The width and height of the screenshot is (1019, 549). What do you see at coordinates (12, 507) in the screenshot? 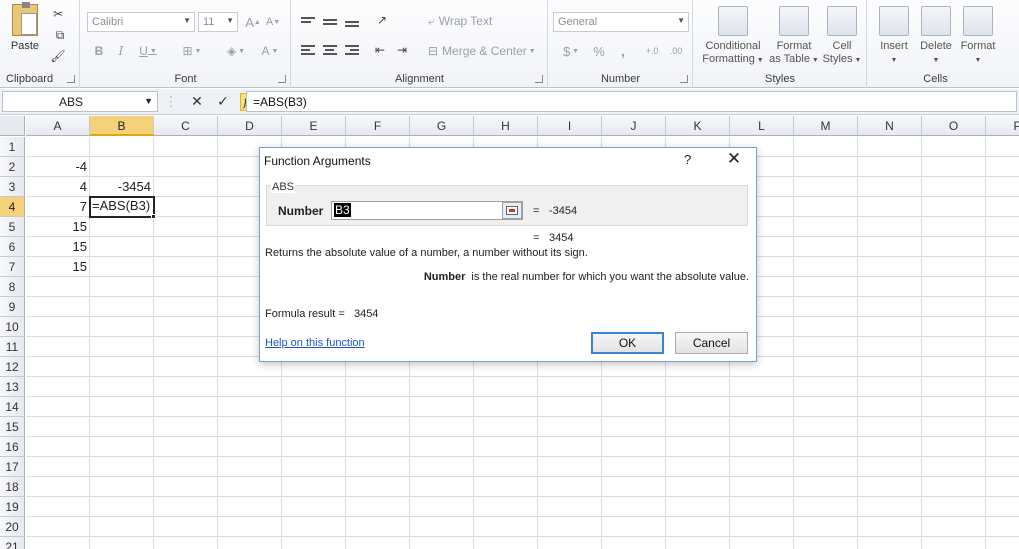
I see `row-header-19: 19` at bounding box center [12, 507].